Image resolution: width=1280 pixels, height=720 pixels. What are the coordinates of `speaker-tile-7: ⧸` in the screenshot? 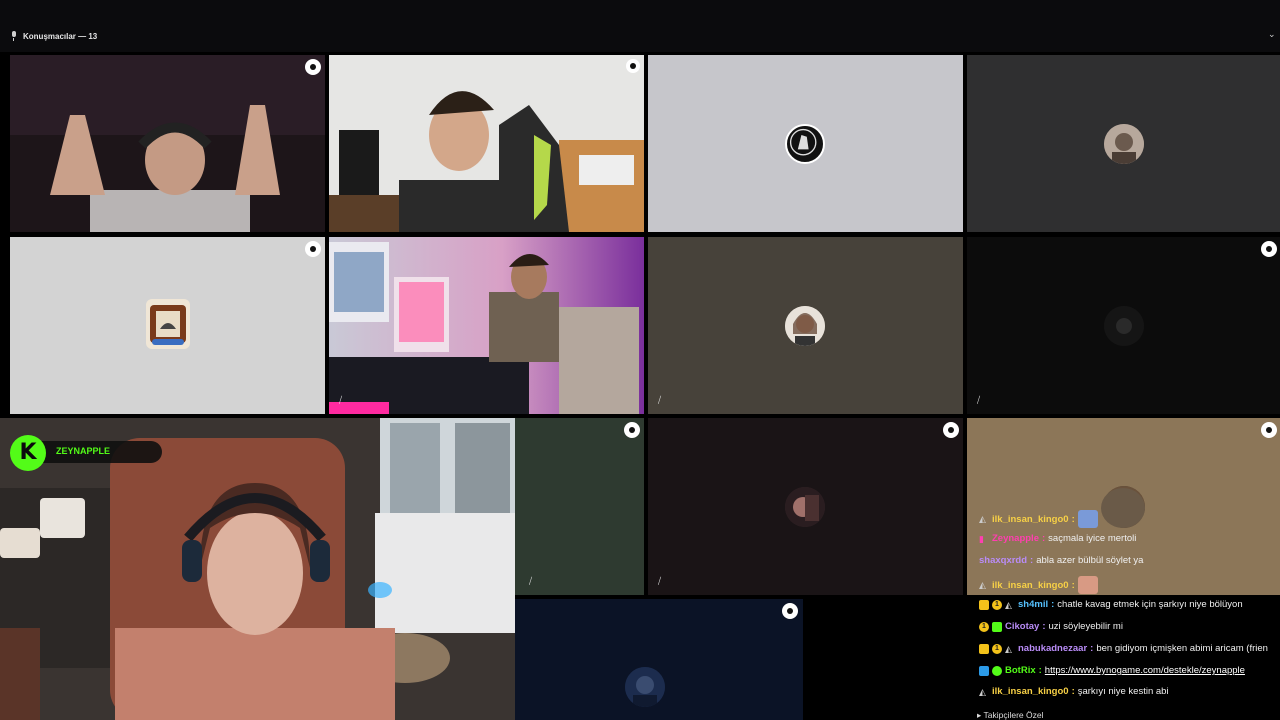 It's located at (805, 325).